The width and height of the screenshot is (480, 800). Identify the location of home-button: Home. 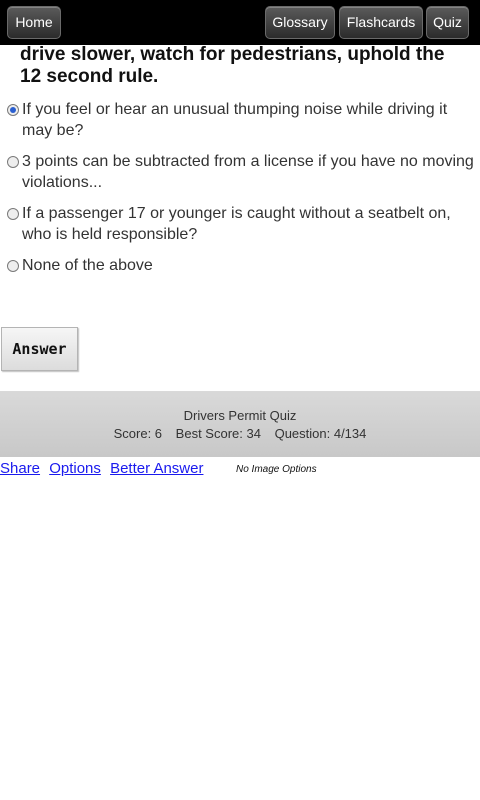
(34, 22).